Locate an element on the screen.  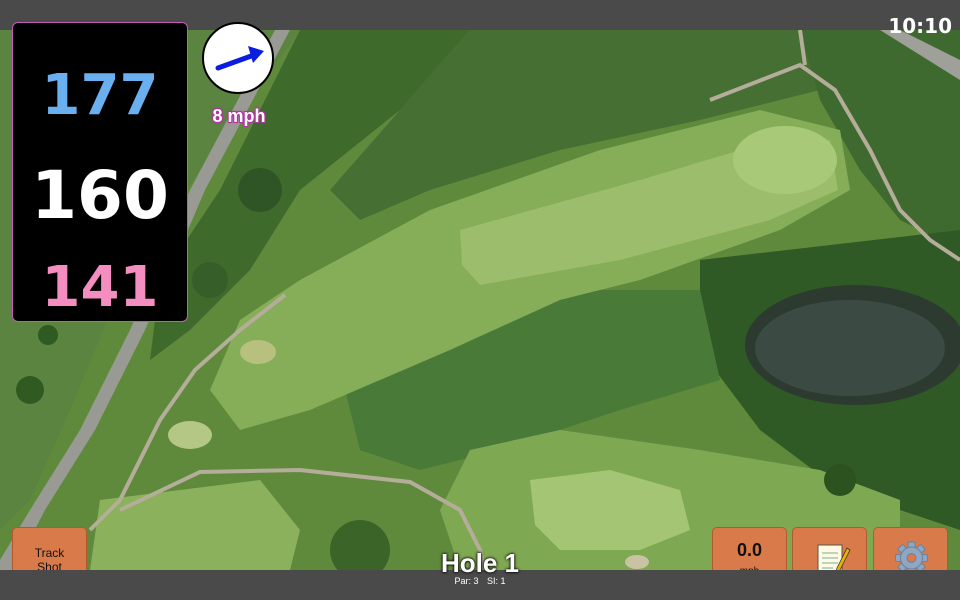
hole-info: Par: 3 SI: 1 is located at coordinates (480, 581).